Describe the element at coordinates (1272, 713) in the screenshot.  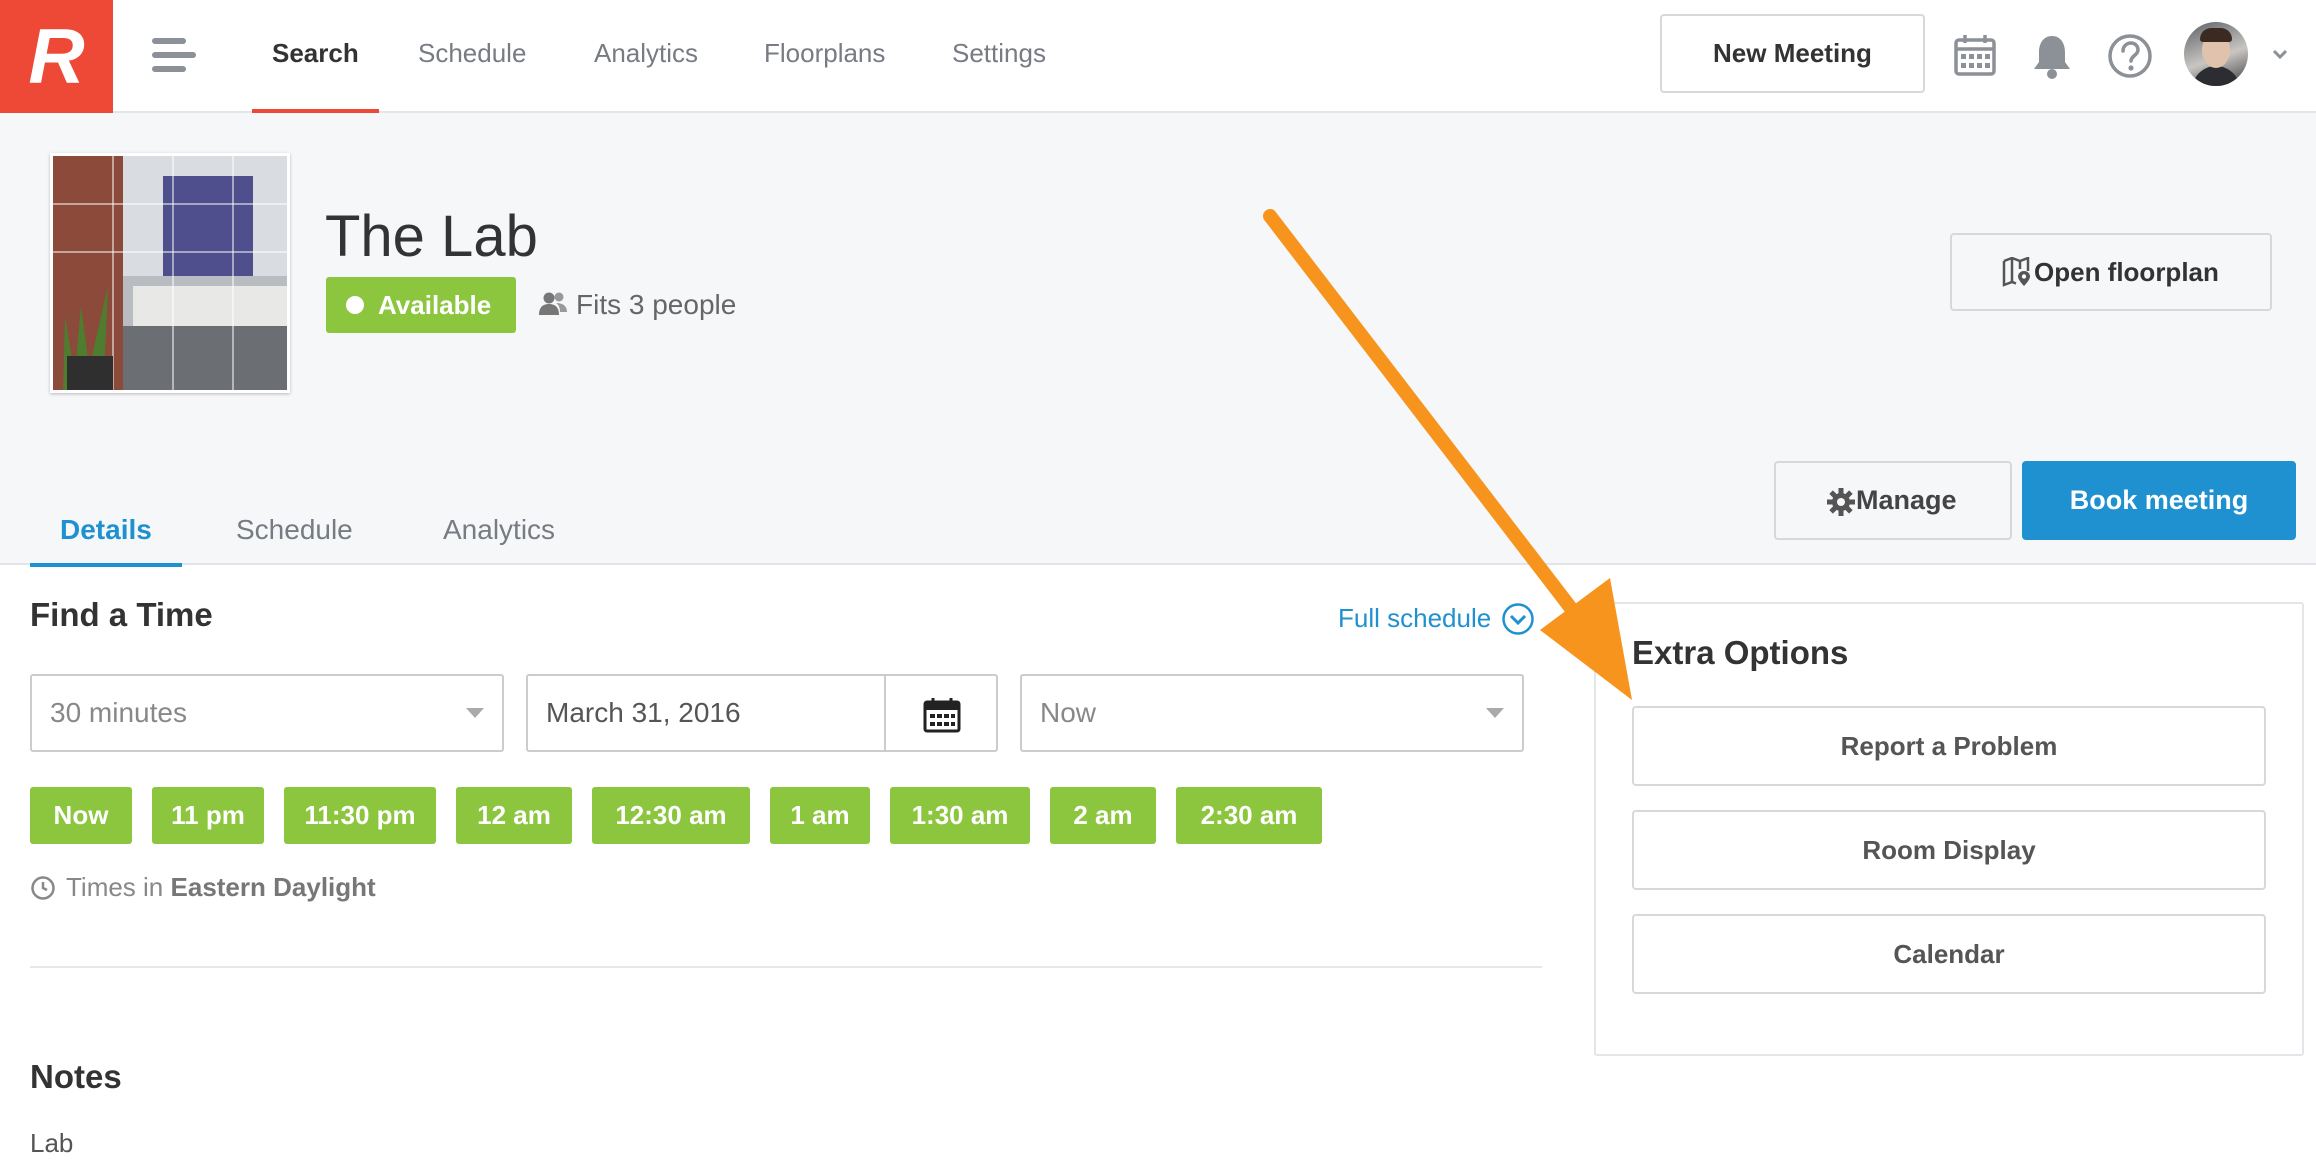
I see `start-time-select: Now` at that location.